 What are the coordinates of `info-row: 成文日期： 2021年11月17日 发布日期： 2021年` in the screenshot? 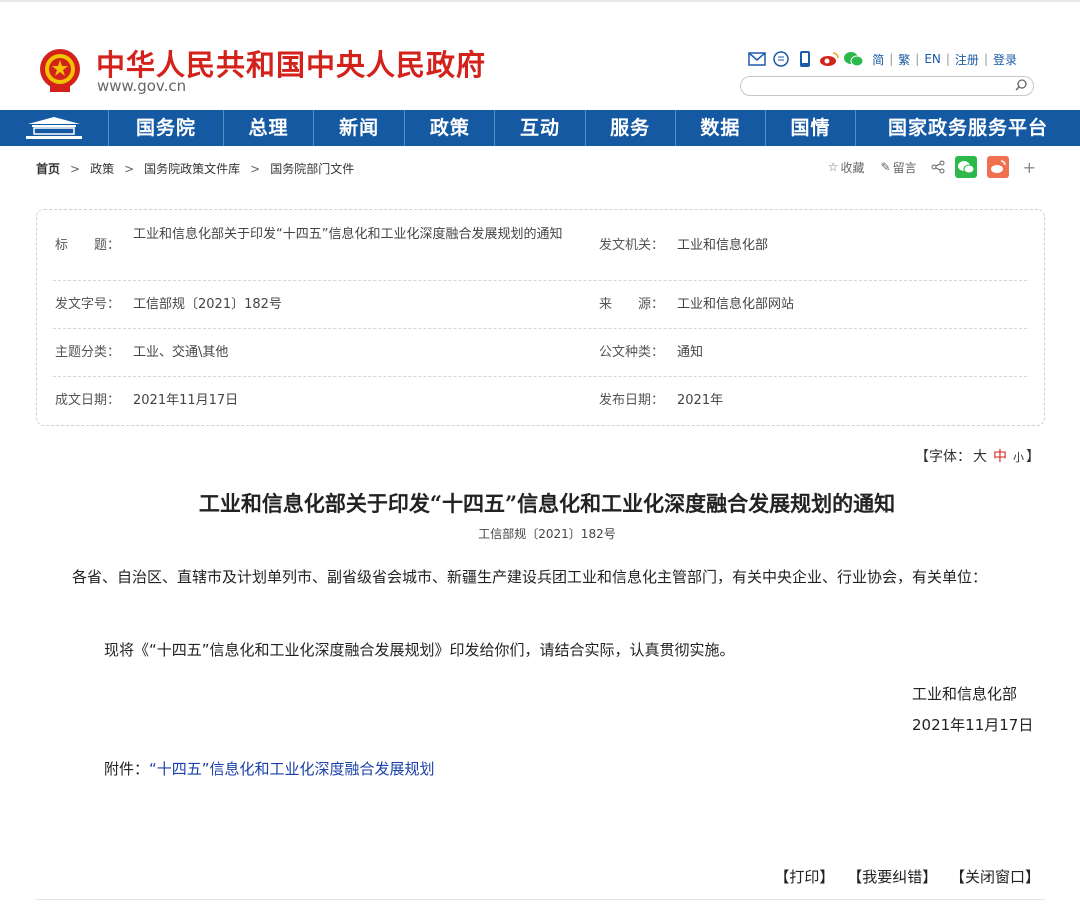 It's located at (540, 401).